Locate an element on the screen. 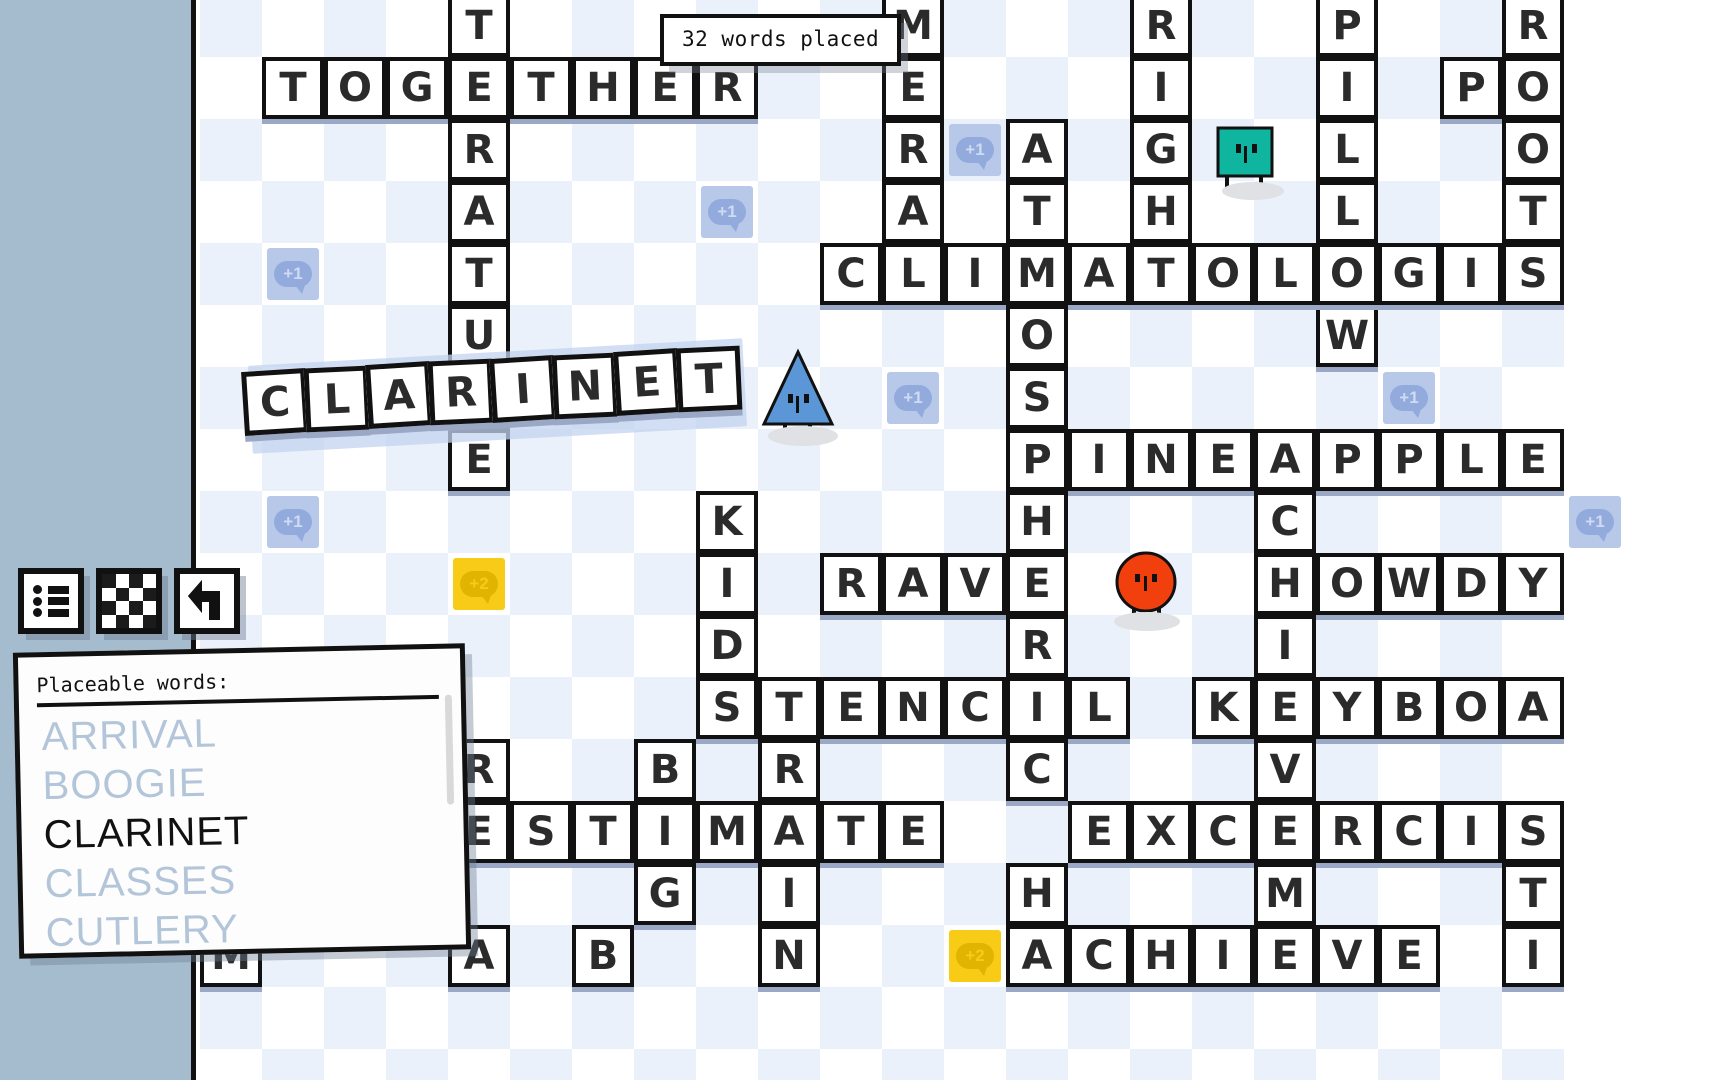 This screenshot has width=1728, height=1080. letter-tile: D is located at coordinates (727, 646).